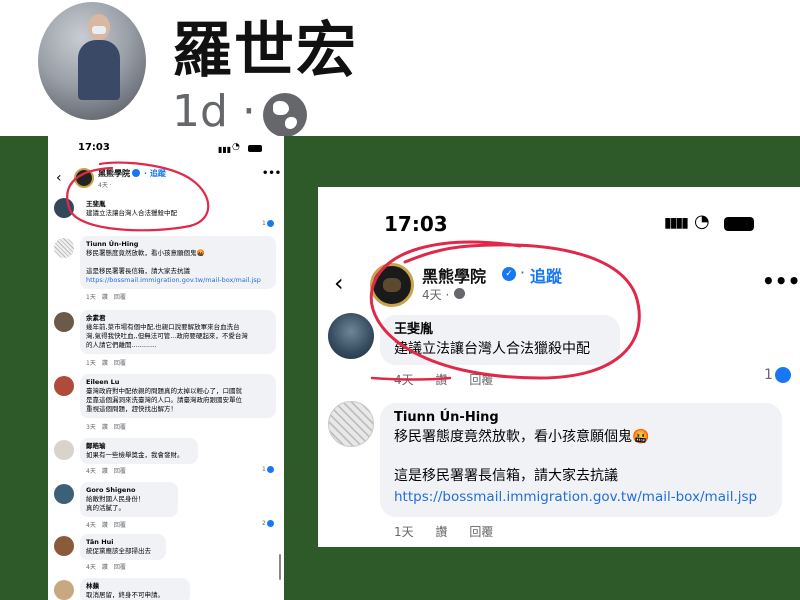 The width and height of the screenshot is (800, 600). I want to click on reaction-number: 2, so click(264, 523).